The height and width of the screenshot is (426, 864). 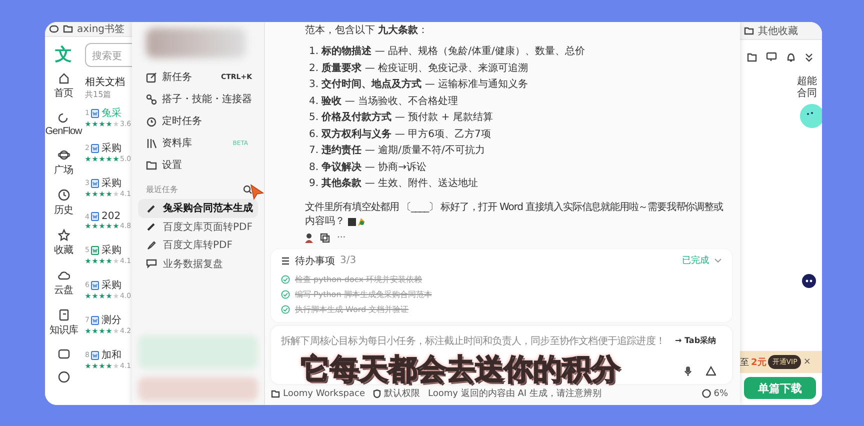 I want to click on list-item: 1. 标的物描述 — 品种、规格（兔龄/体重/健康）、数量、总价, so click(x=447, y=51).